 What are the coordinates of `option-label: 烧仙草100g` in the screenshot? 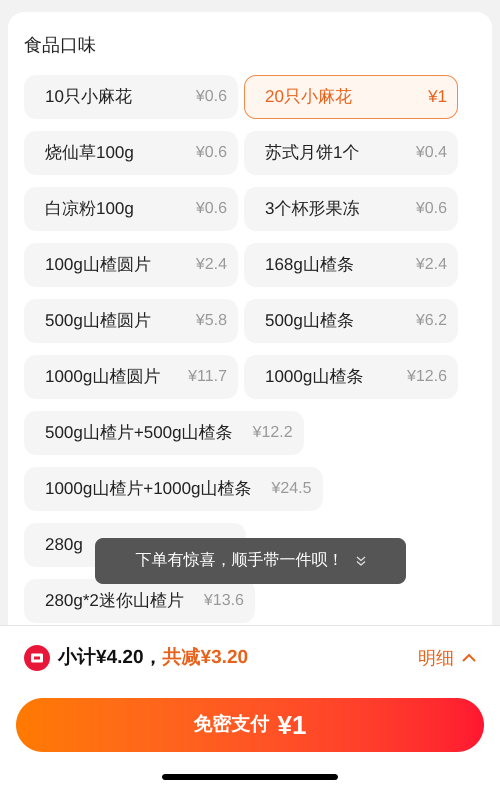 It's located at (89, 153).